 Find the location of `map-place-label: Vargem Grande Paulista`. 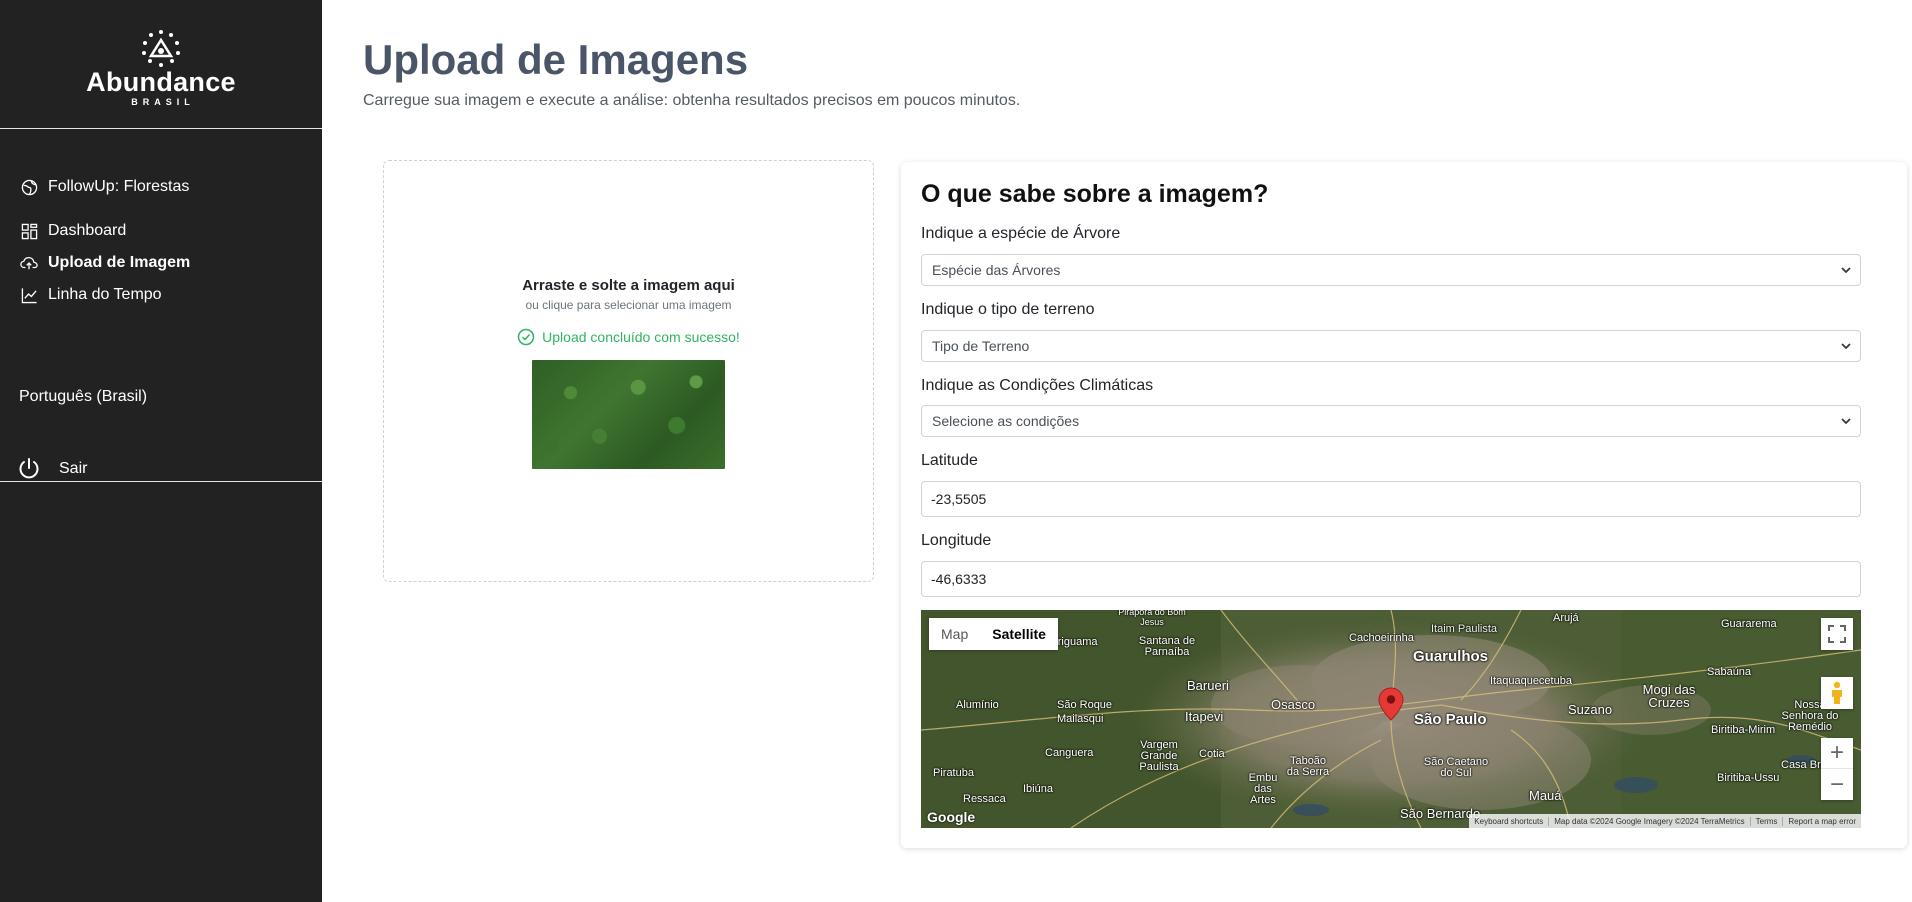

map-place-label: Vargem Grande Paulista is located at coordinates (1159, 756).